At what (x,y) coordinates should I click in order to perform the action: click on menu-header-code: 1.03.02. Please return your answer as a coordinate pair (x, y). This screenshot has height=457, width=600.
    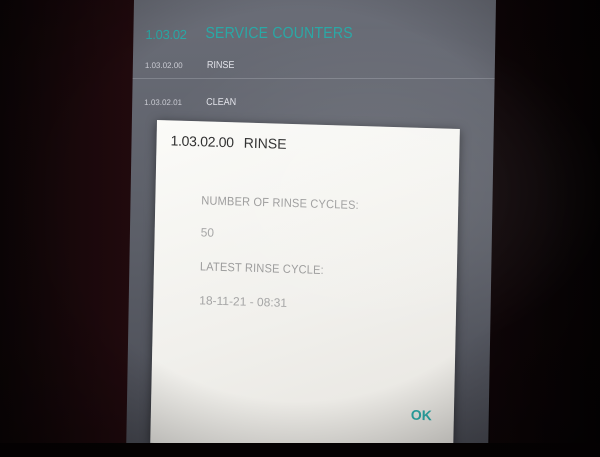
    Looking at the image, I should click on (166, 34).